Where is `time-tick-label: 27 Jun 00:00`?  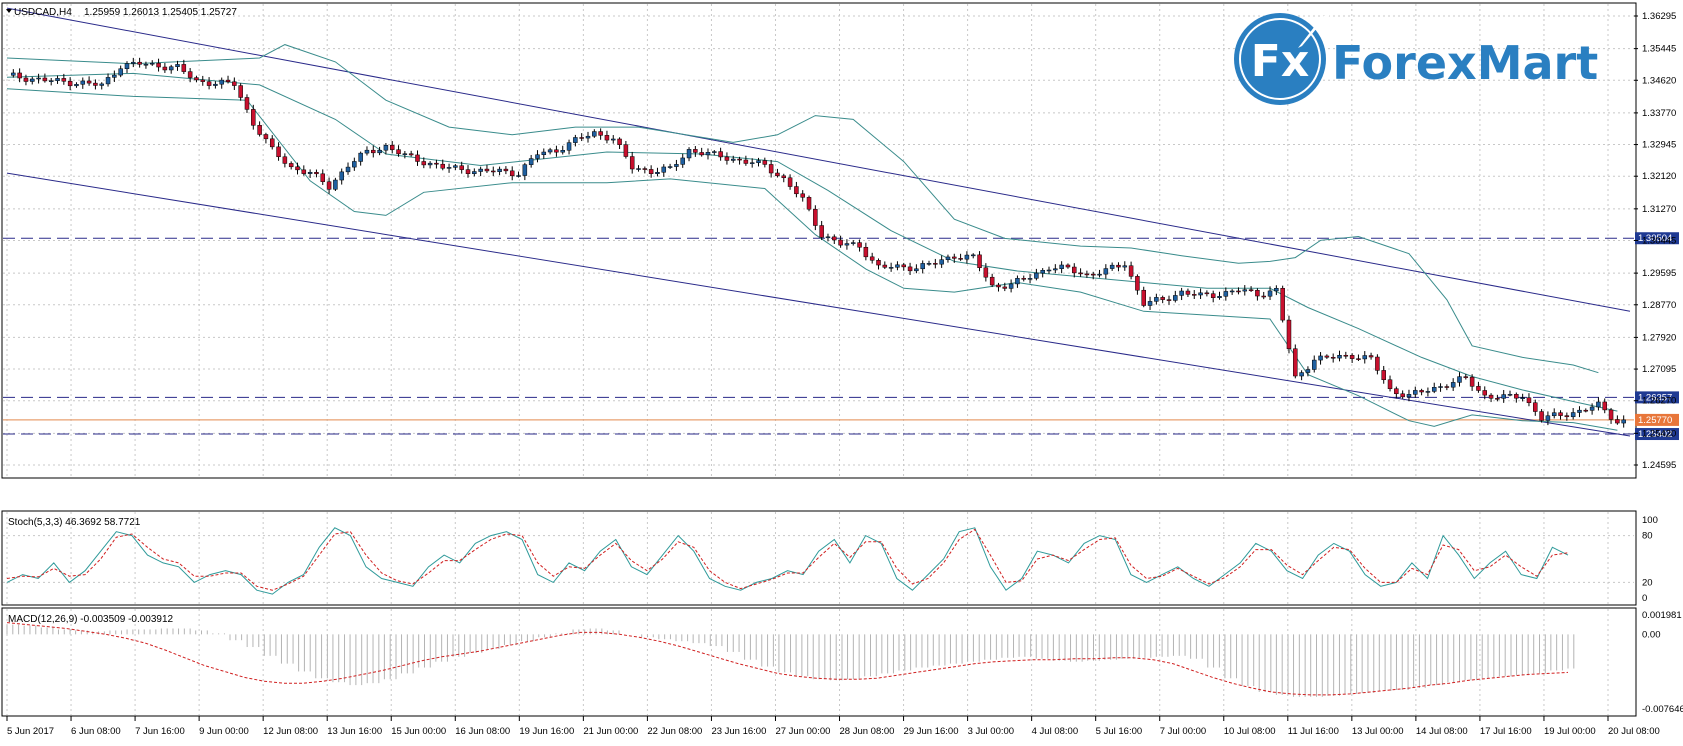
time-tick-label: 27 Jun 00:00 is located at coordinates (802, 731).